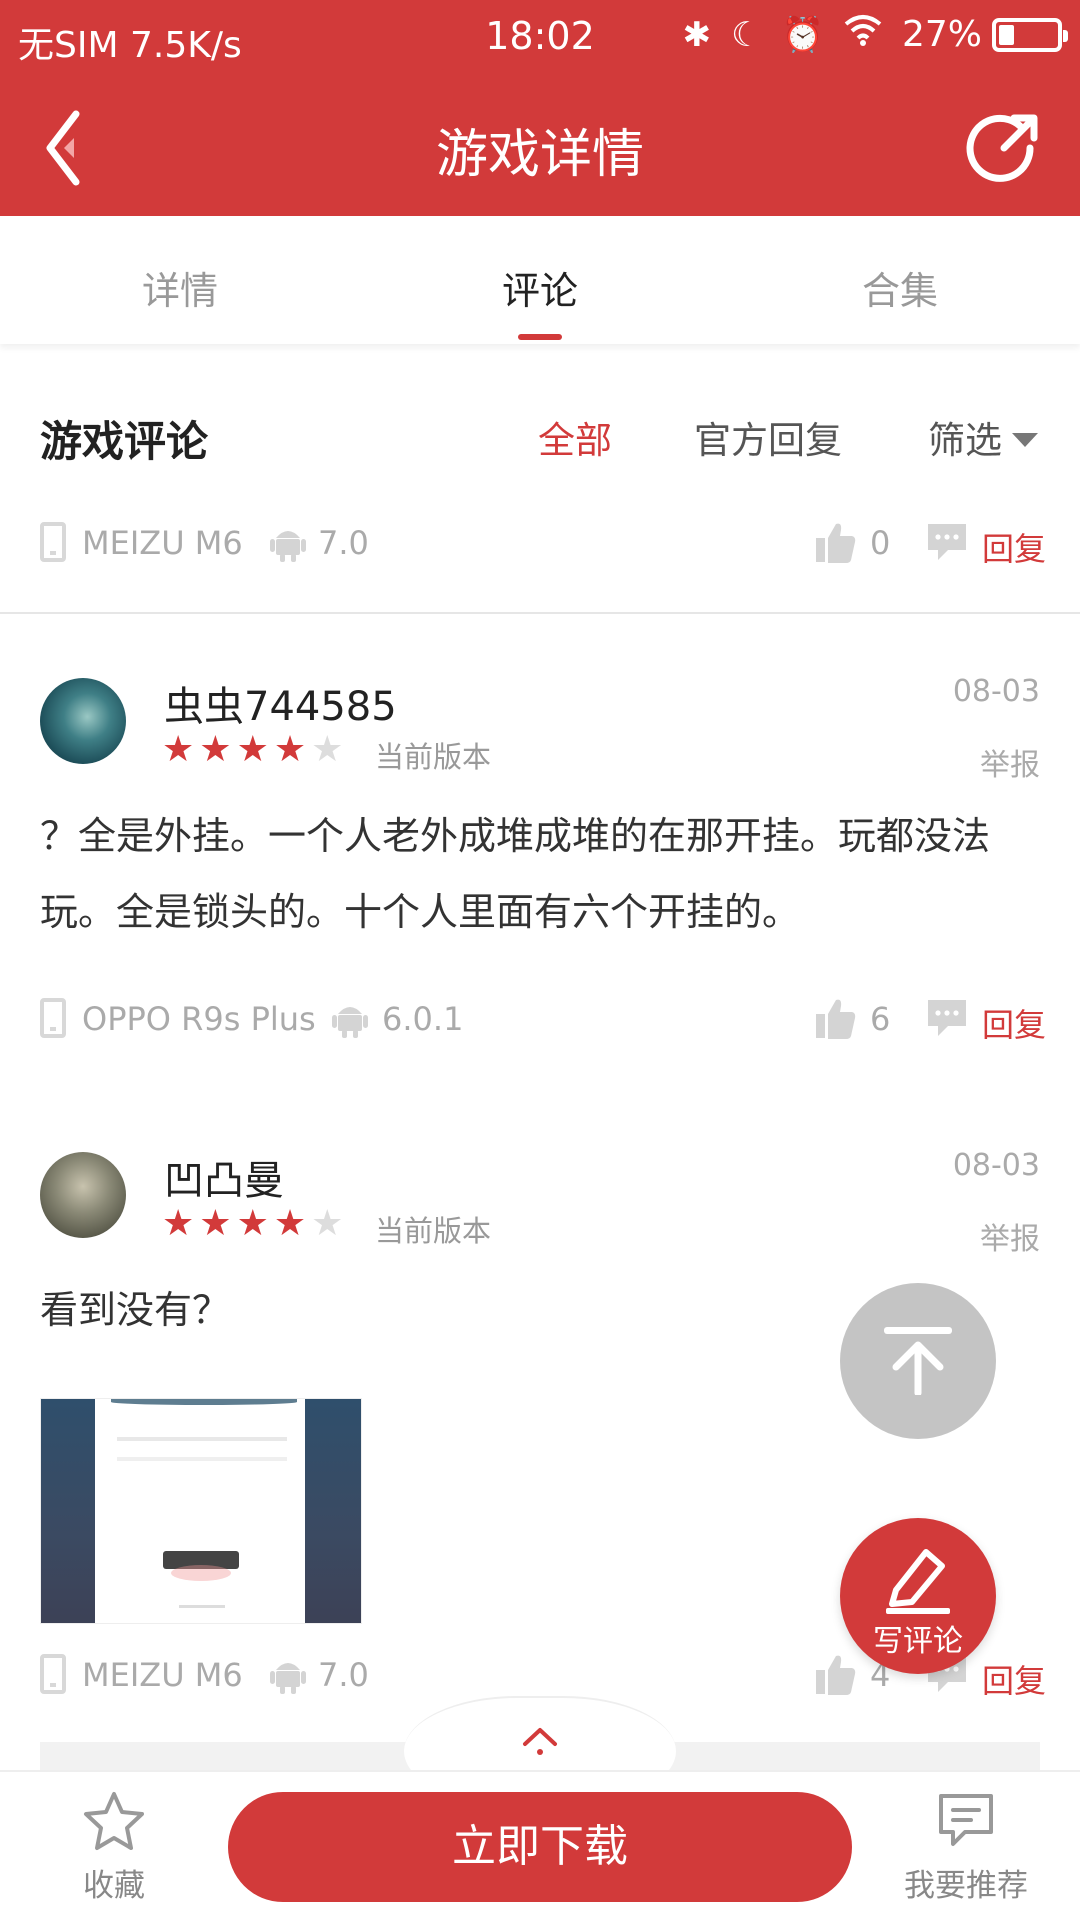 Image resolution: width=1080 pixels, height=1920 pixels. What do you see at coordinates (124, 441) in the screenshot?
I see `section-title: 游戏评论` at bounding box center [124, 441].